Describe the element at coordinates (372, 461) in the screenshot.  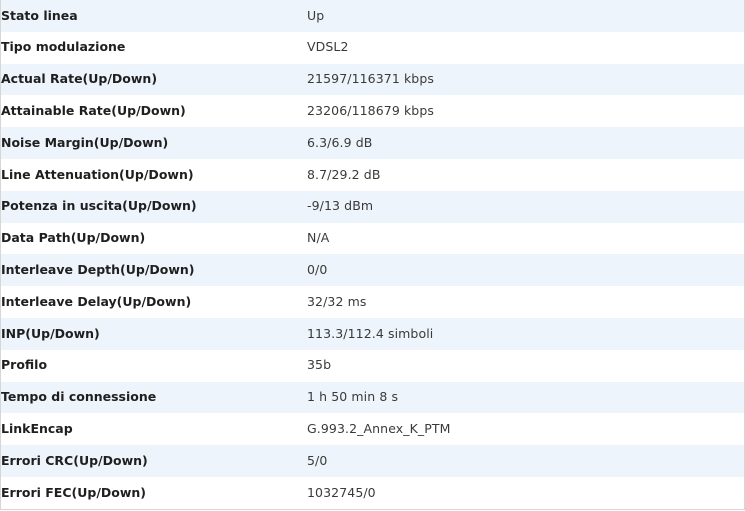
I see `table-row: Errori CRC(Up/Down) 5/0` at that location.